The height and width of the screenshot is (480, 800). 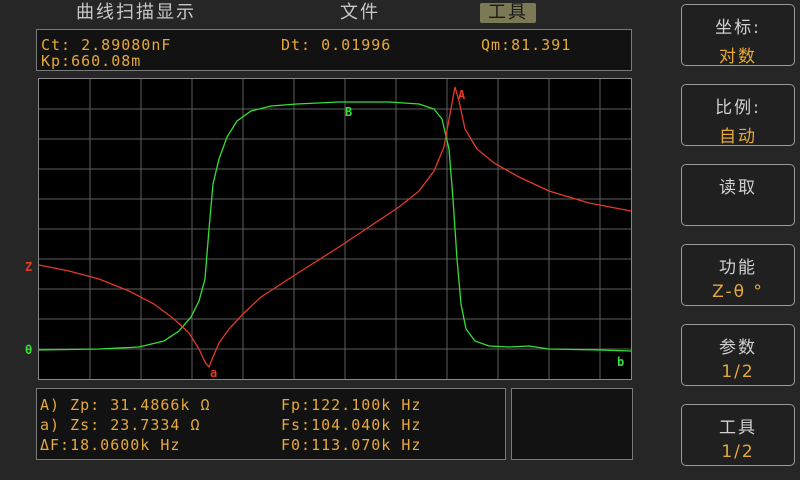 What do you see at coordinates (738, 348) in the screenshot?
I see `params-title: 参数` at bounding box center [738, 348].